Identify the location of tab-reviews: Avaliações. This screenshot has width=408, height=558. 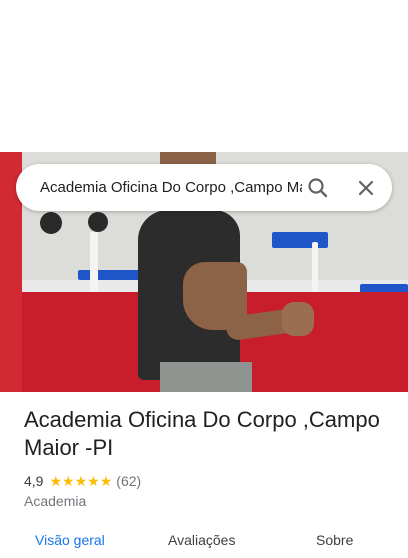
(201, 540).